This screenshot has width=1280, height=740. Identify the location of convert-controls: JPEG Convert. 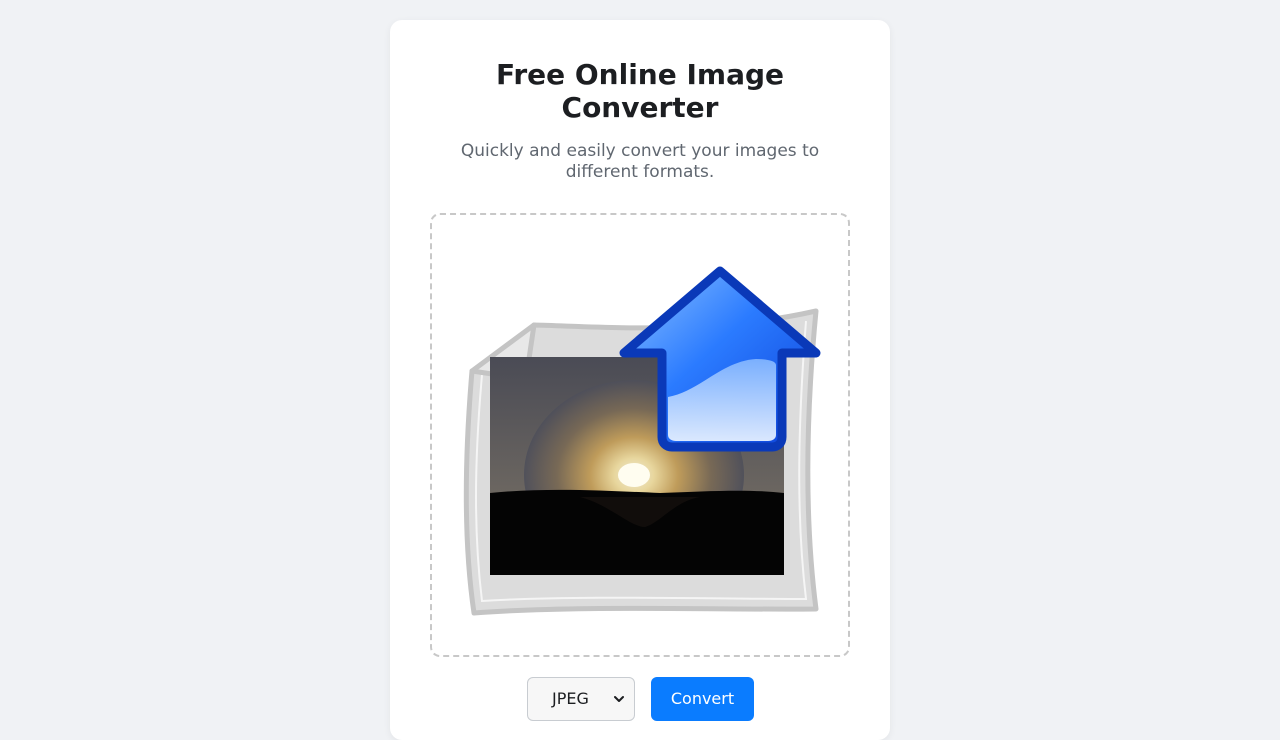
(640, 699).